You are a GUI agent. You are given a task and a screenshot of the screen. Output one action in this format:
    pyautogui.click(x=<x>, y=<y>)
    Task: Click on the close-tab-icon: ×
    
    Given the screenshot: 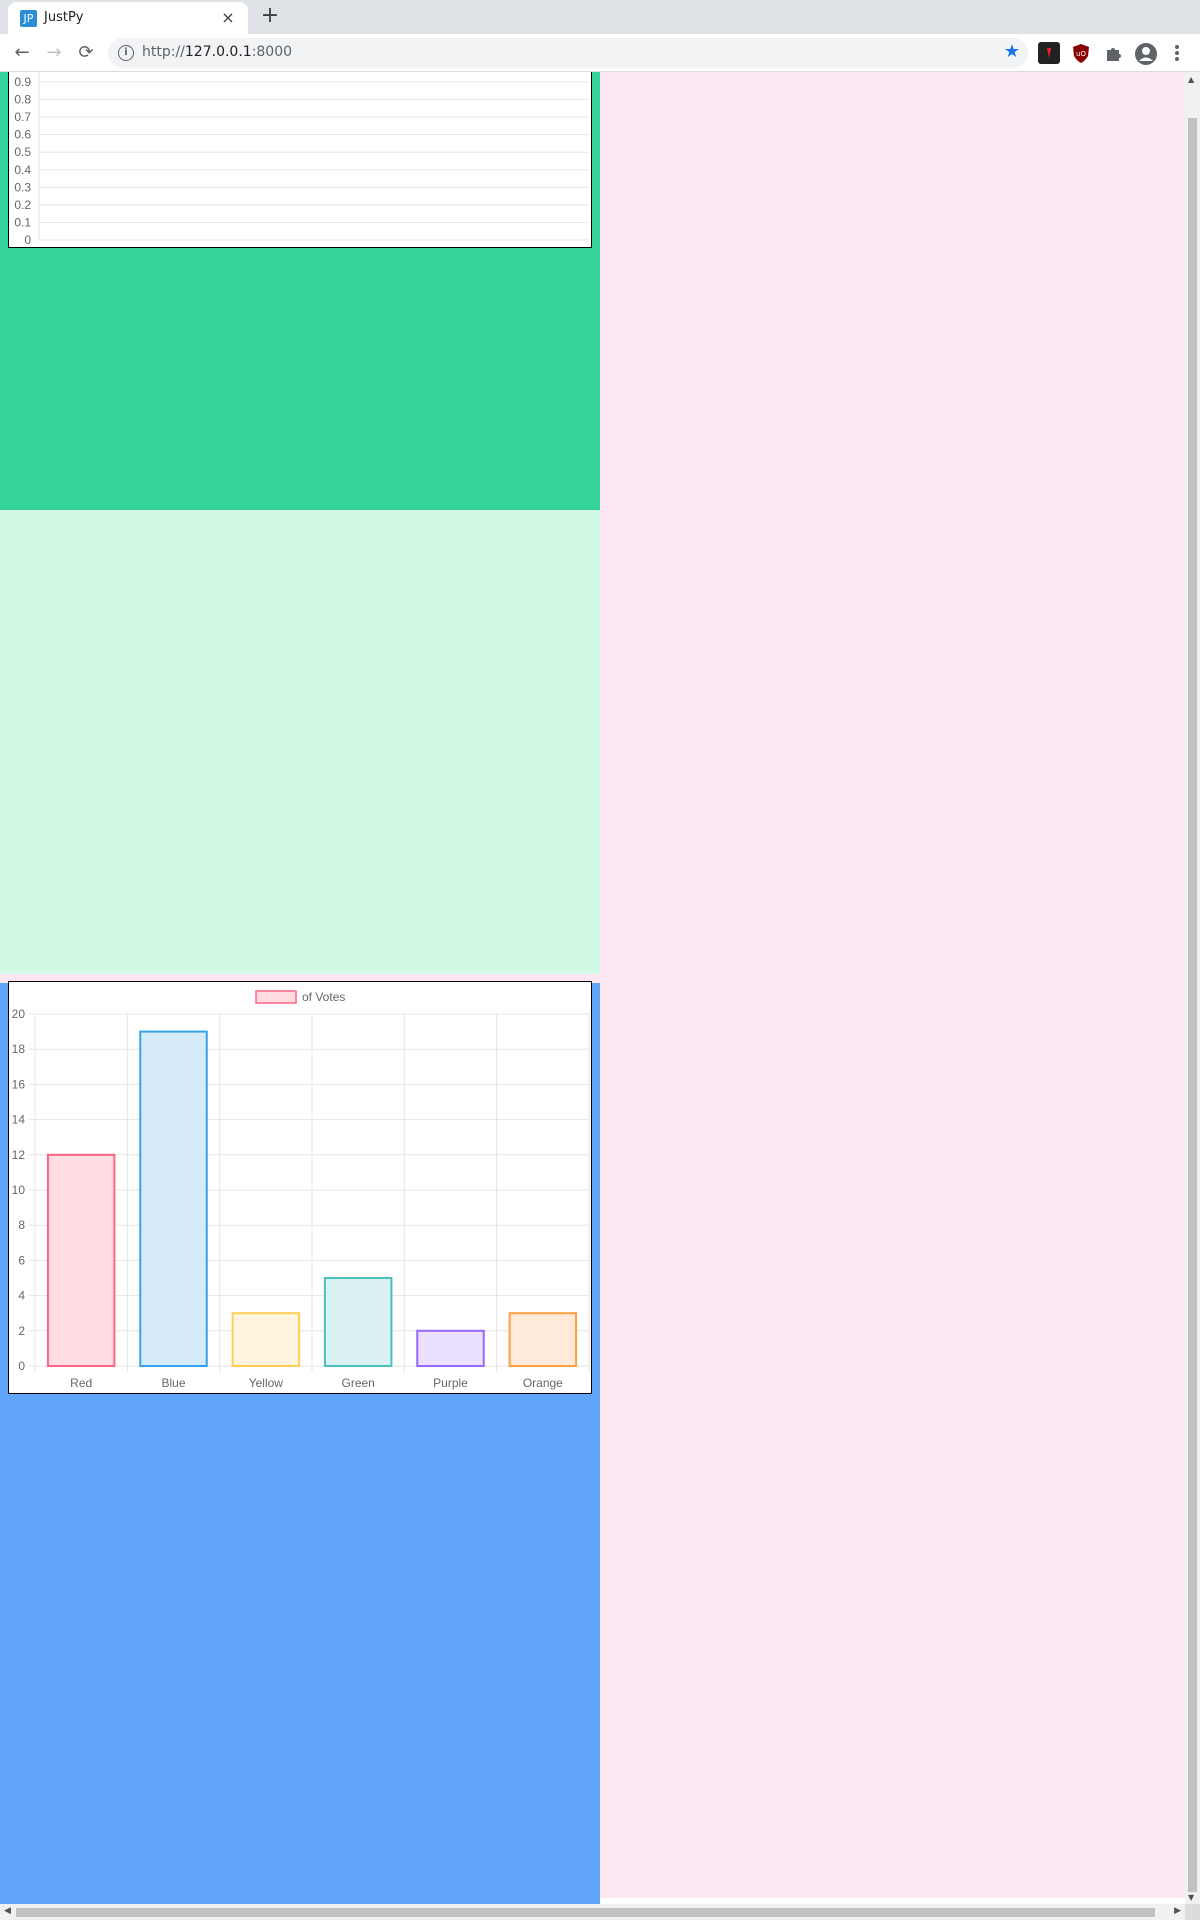 What is the action you would take?
    pyautogui.click(x=228, y=18)
    